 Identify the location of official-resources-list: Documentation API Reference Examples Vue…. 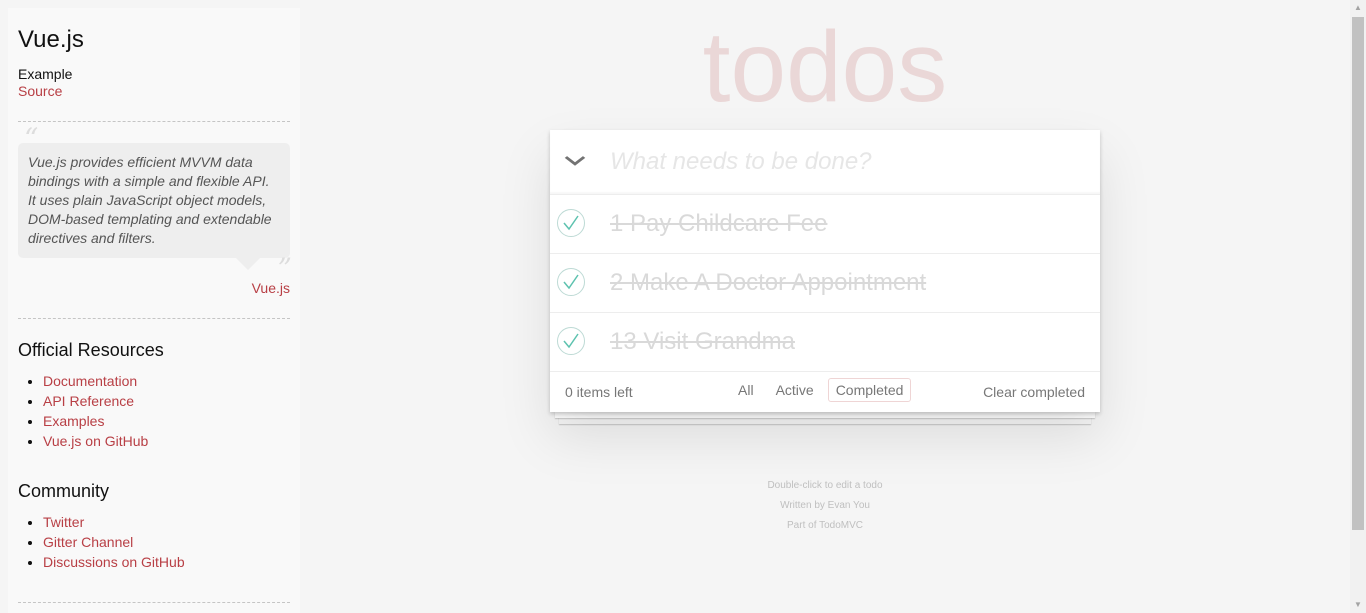
(83, 411).